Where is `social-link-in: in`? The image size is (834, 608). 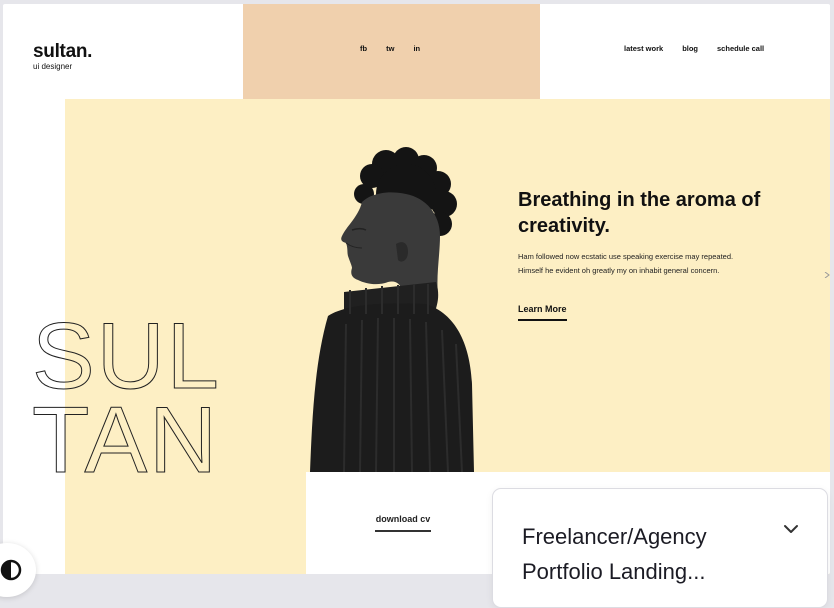
social-link-in: in is located at coordinates (416, 48).